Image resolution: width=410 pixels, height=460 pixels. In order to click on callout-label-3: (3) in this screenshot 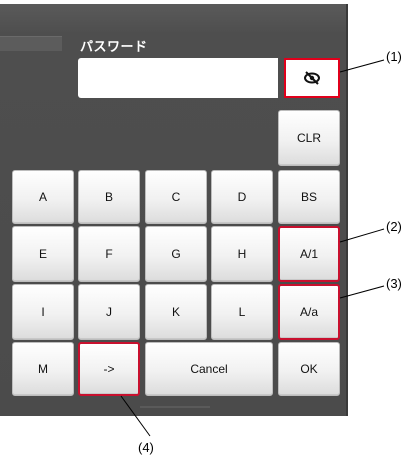, I will do `click(394, 283)`.